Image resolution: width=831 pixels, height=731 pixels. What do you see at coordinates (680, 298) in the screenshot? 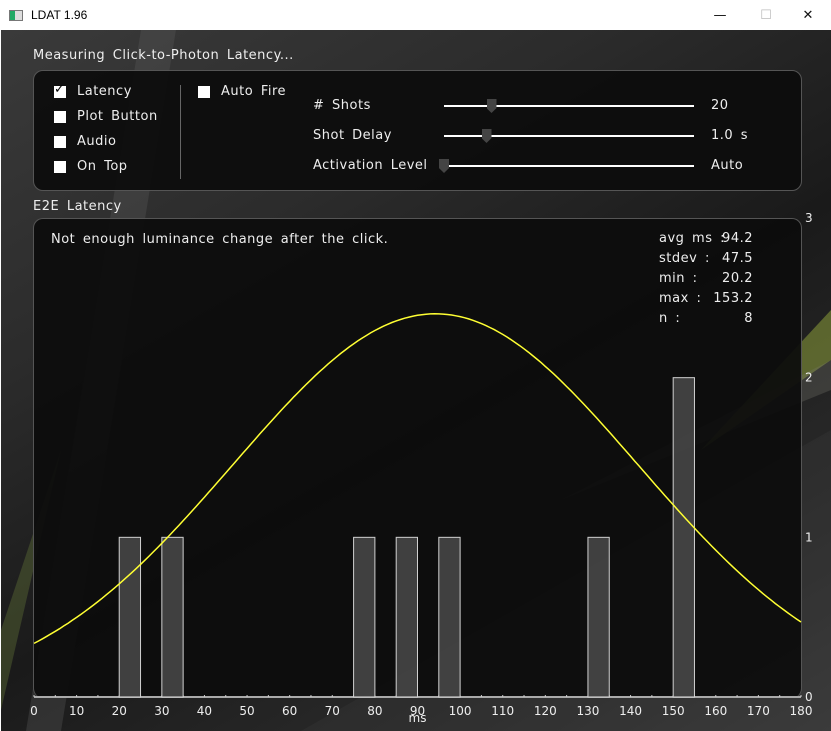
I see `stat-label: max :` at bounding box center [680, 298].